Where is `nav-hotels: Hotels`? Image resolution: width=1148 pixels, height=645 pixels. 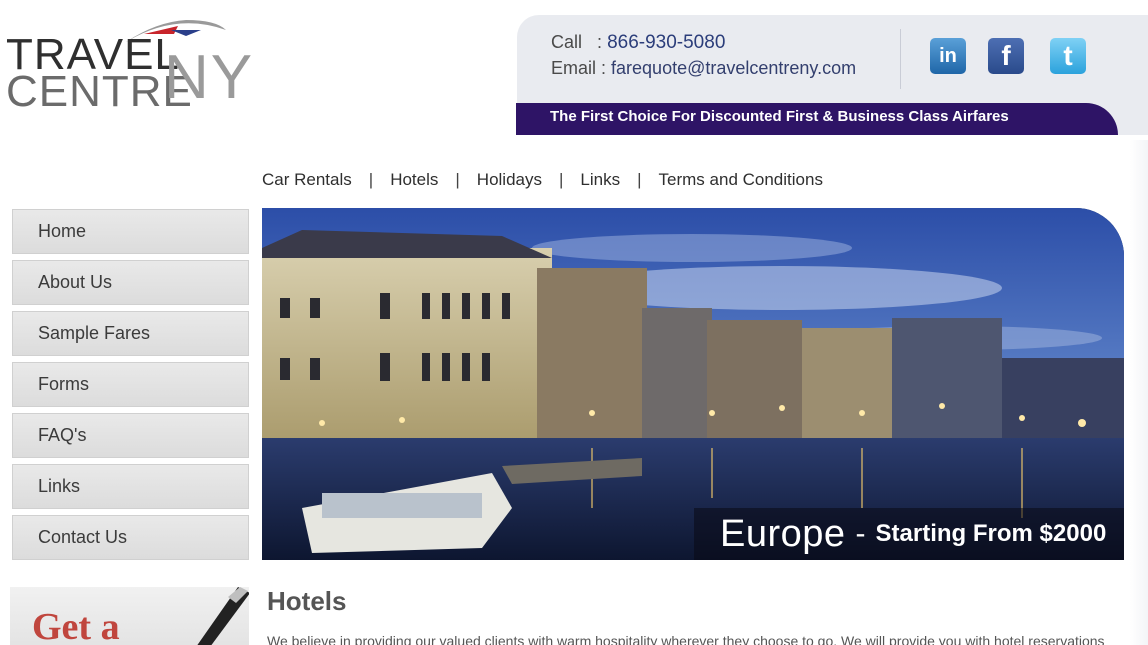 nav-hotels: Hotels is located at coordinates (414, 180).